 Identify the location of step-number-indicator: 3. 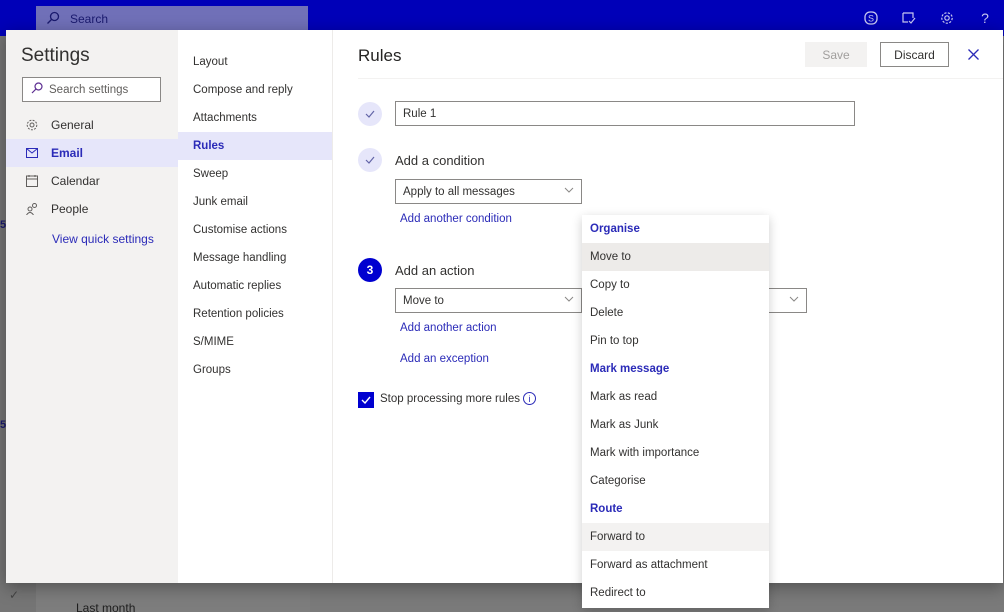
(370, 270).